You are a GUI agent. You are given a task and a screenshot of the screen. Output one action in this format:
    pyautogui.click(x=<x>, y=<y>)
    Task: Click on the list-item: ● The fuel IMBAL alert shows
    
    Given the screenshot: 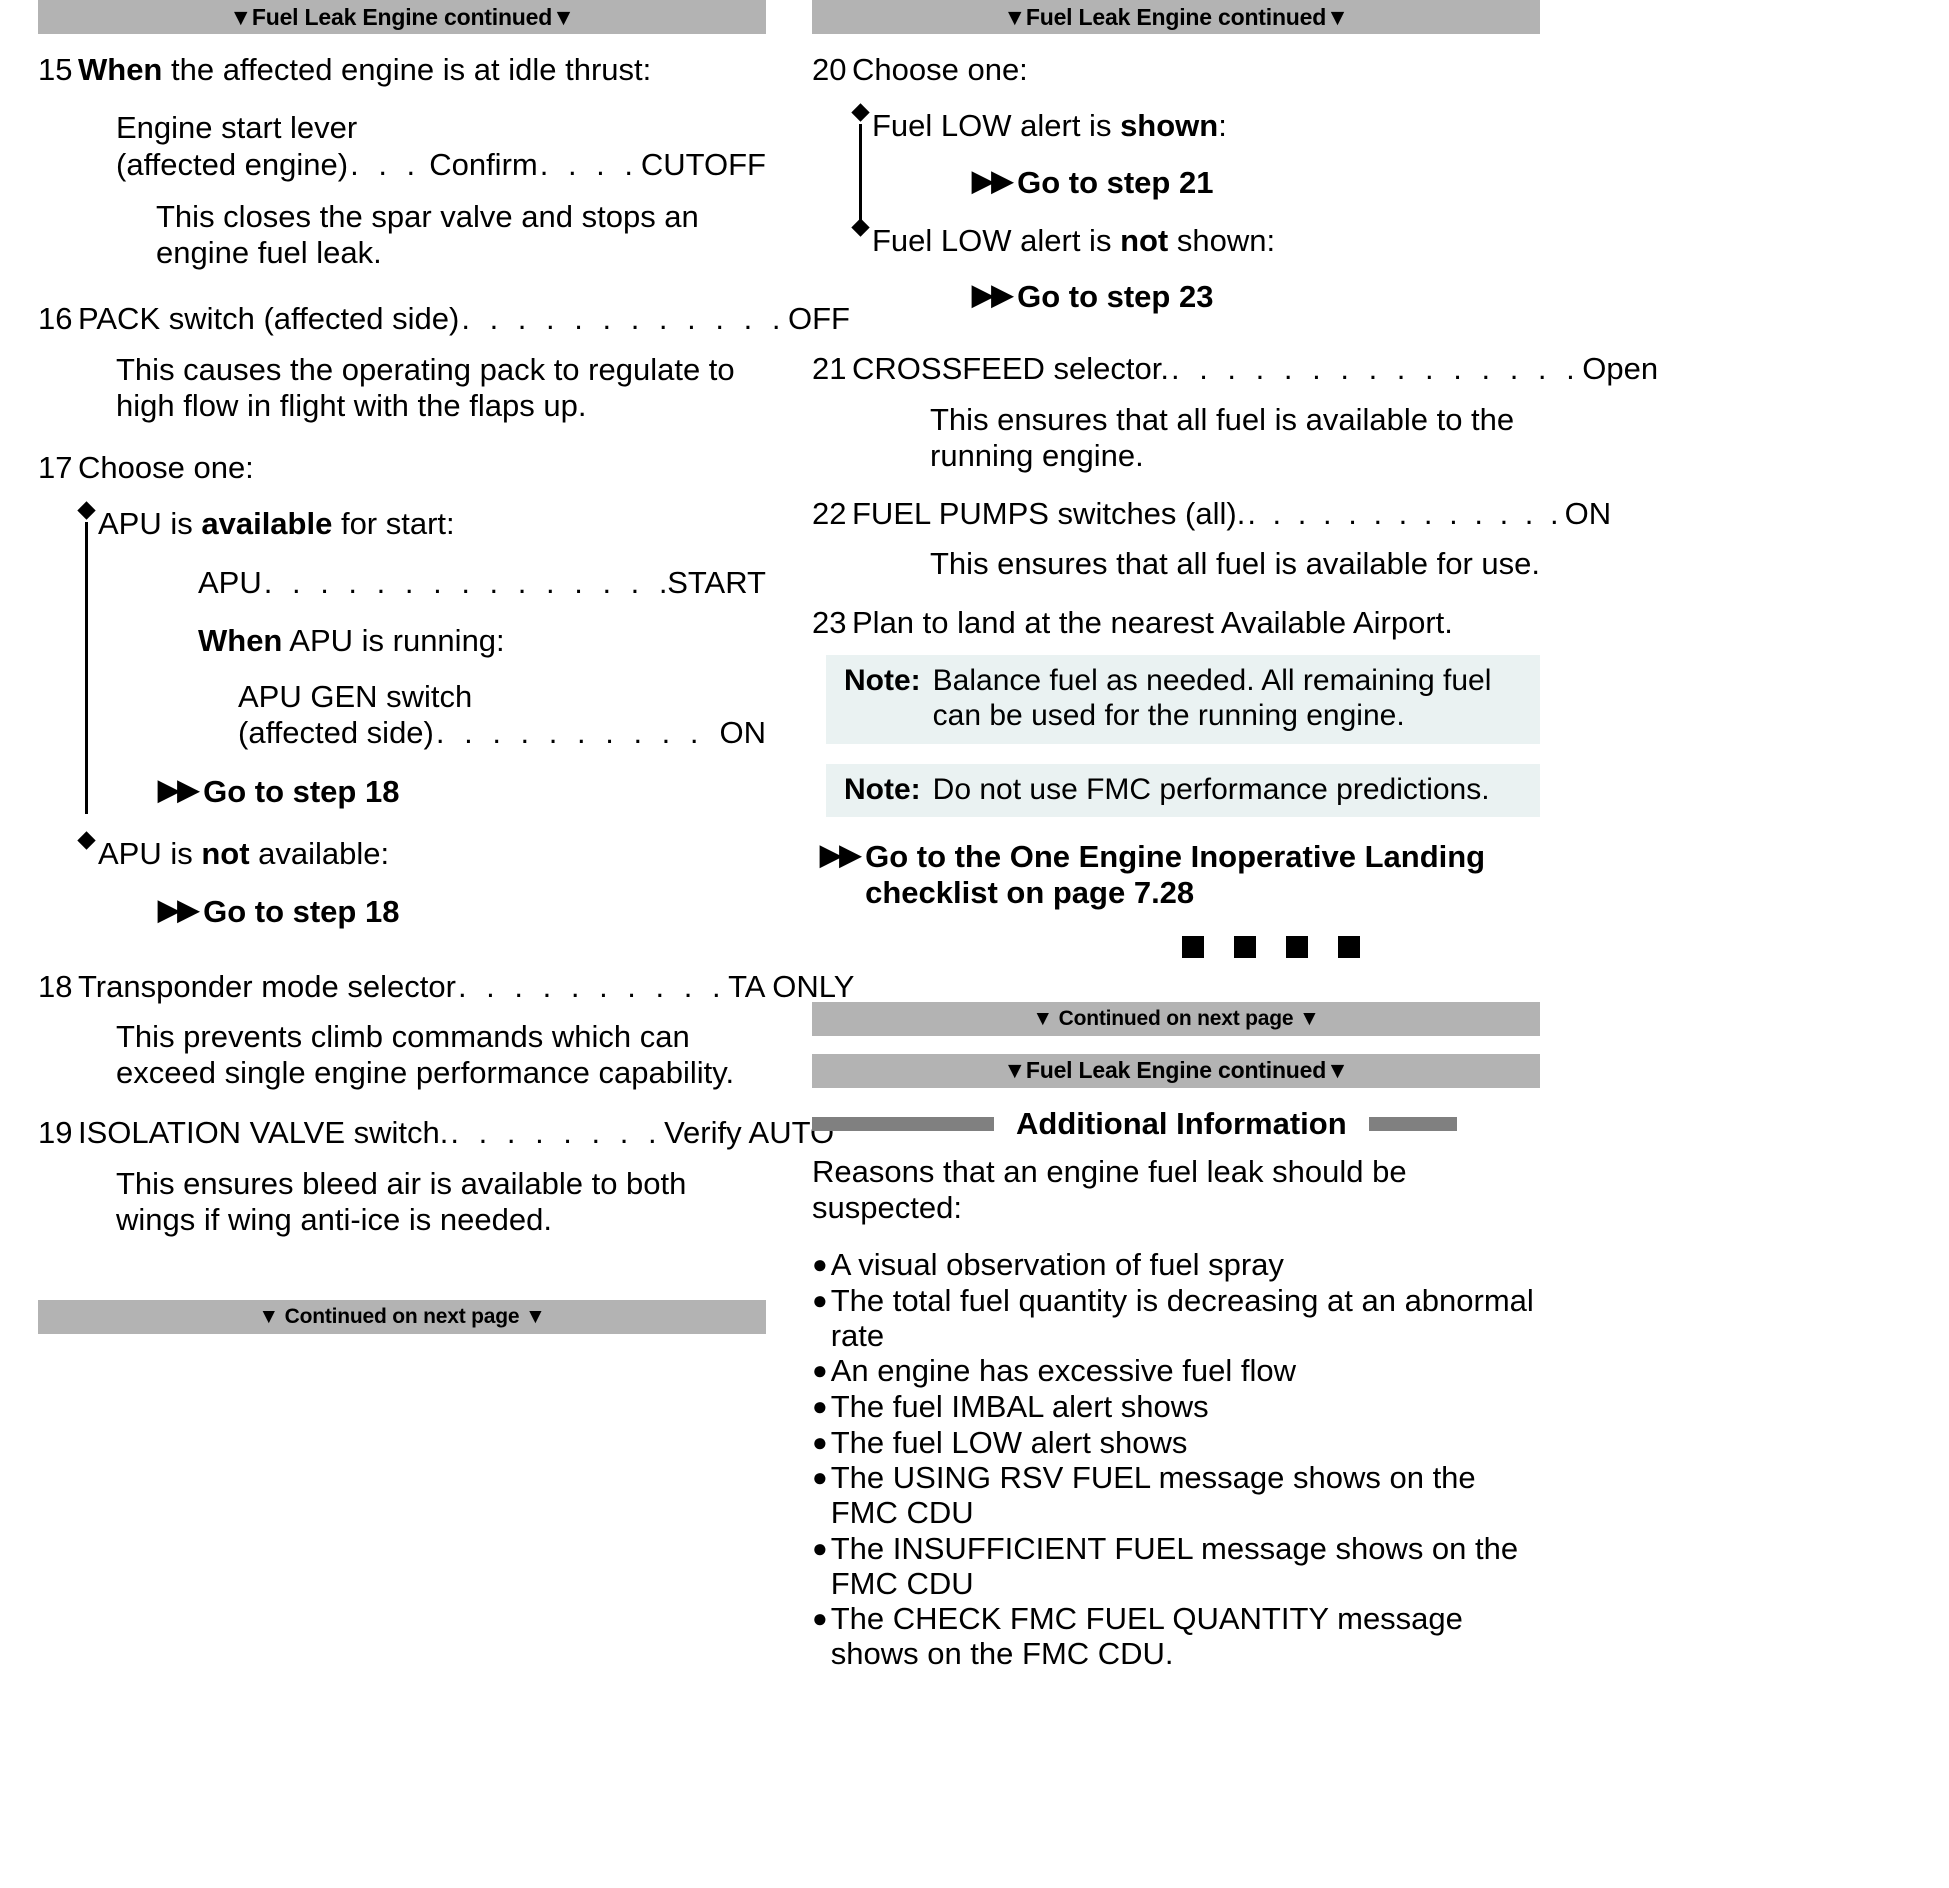 What is the action you would take?
    pyautogui.click(x=1176, y=1407)
    